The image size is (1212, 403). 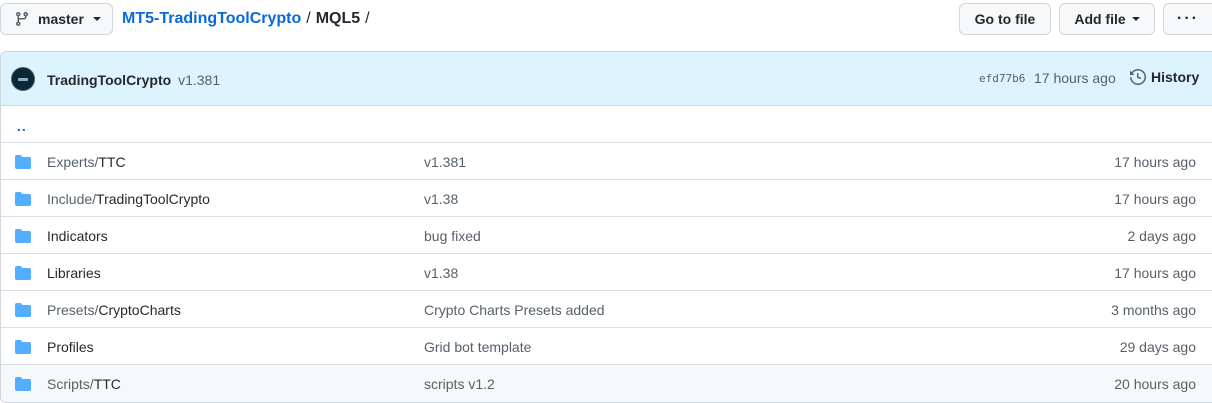 I want to click on avatar, so click(x=23, y=79).